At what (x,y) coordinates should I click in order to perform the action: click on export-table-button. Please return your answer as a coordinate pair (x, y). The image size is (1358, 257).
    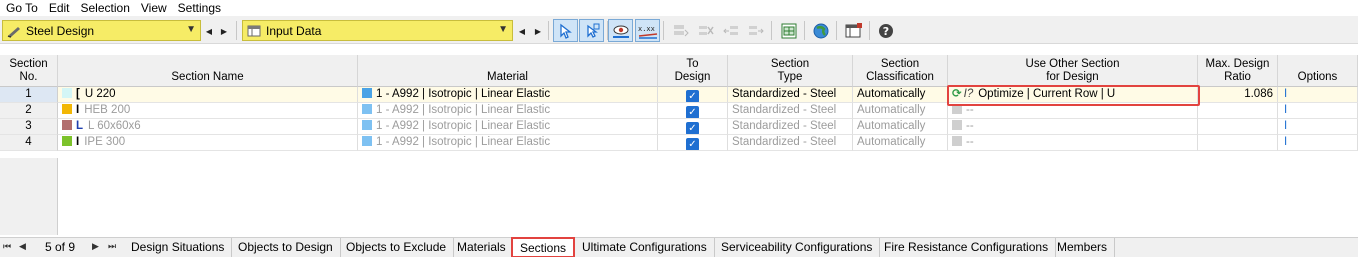
    Looking at the image, I should click on (788, 30).